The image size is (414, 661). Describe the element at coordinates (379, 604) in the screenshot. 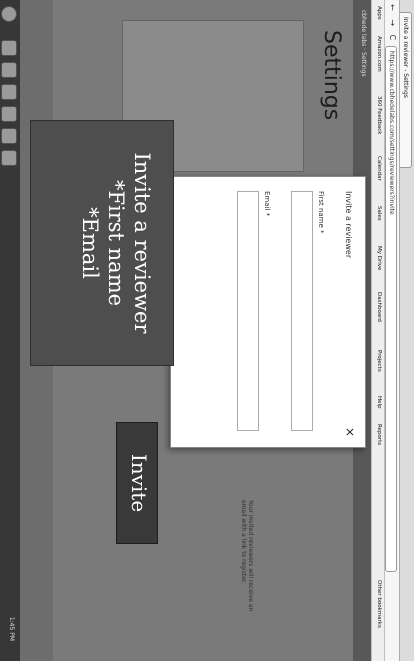

I see `bookmark-item: Other bookmarks` at that location.